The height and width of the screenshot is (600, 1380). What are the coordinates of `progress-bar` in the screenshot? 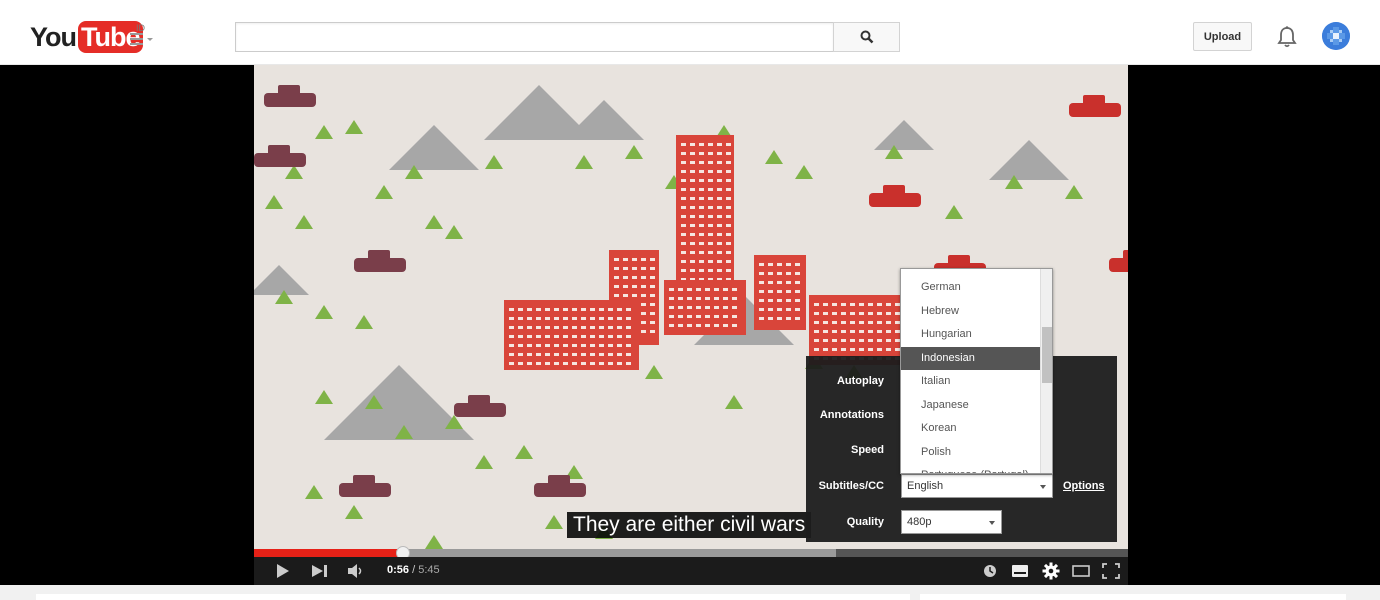 It's located at (691, 553).